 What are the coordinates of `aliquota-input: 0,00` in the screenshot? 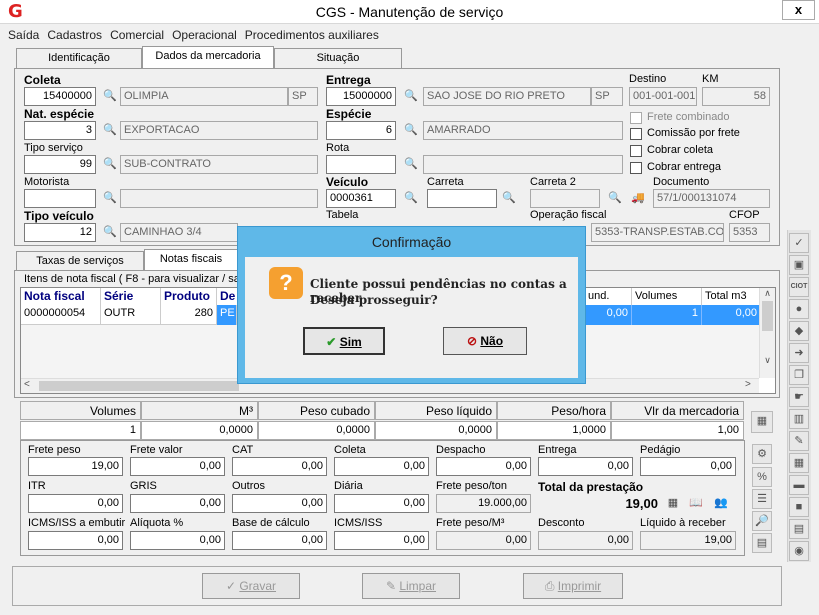 It's located at (177, 540).